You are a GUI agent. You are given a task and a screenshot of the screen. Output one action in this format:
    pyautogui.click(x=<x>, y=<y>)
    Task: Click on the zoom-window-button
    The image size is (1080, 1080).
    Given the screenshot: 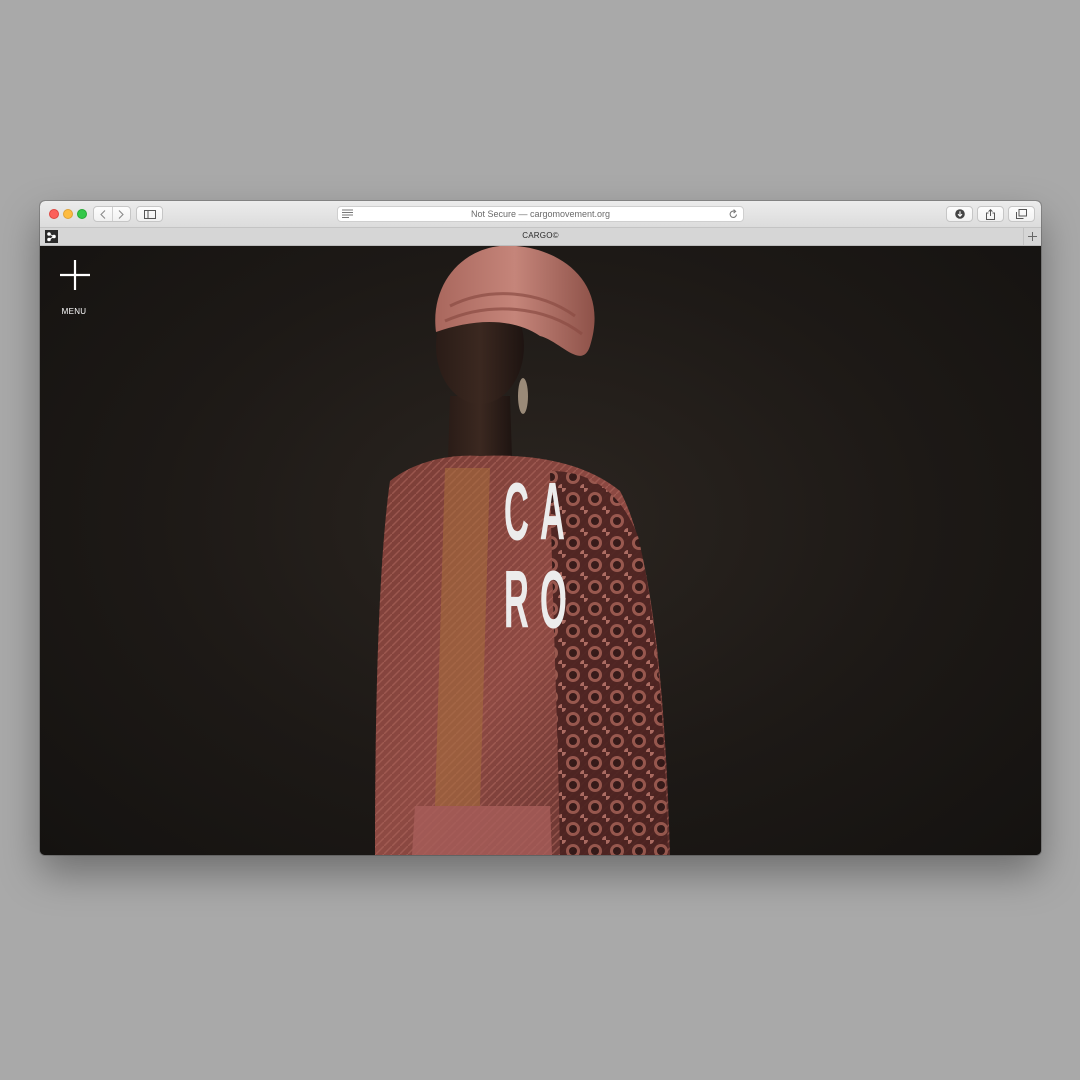 What is the action you would take?
    pyautogui.click(x=82, y=214)
    